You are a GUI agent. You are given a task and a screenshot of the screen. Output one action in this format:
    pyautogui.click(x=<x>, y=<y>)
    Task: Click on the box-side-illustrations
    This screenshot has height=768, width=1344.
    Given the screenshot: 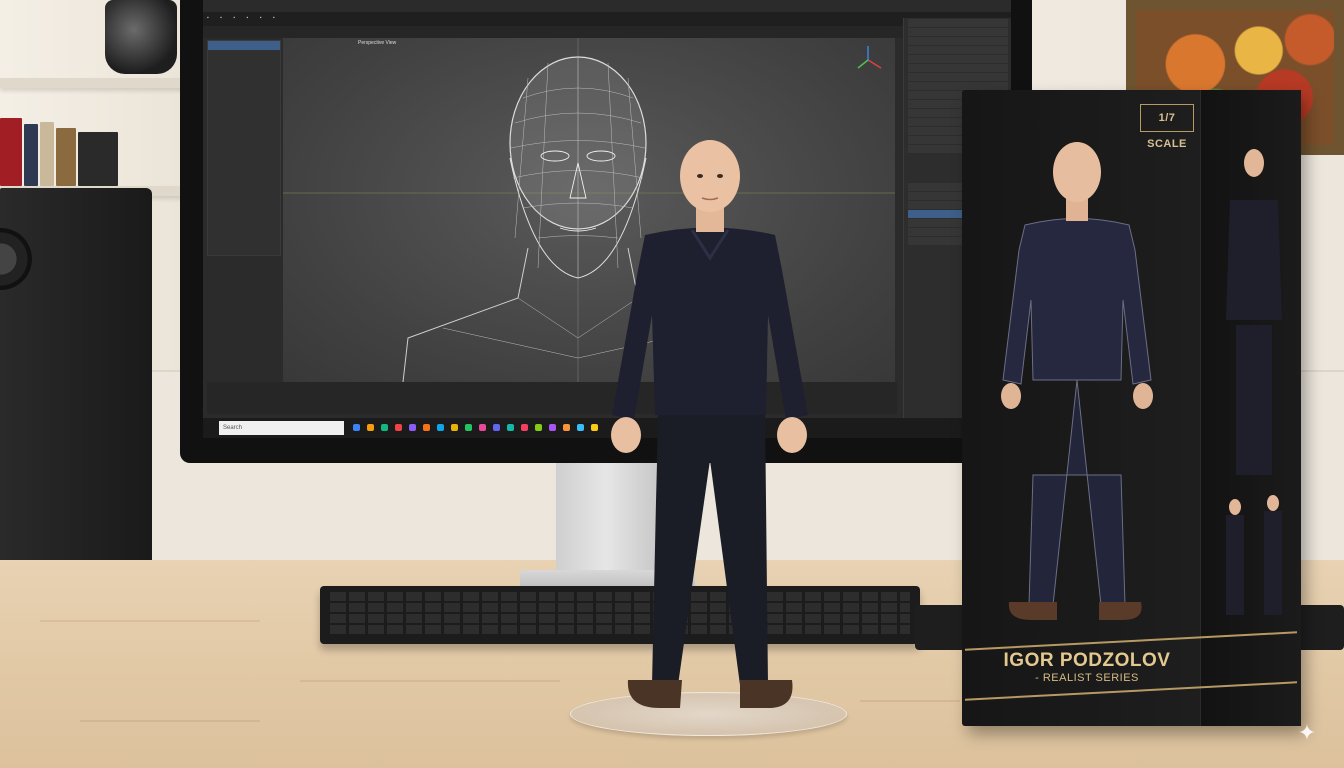 What is the action you would take?
    pyautogui.click(x=1254, y=382)
    